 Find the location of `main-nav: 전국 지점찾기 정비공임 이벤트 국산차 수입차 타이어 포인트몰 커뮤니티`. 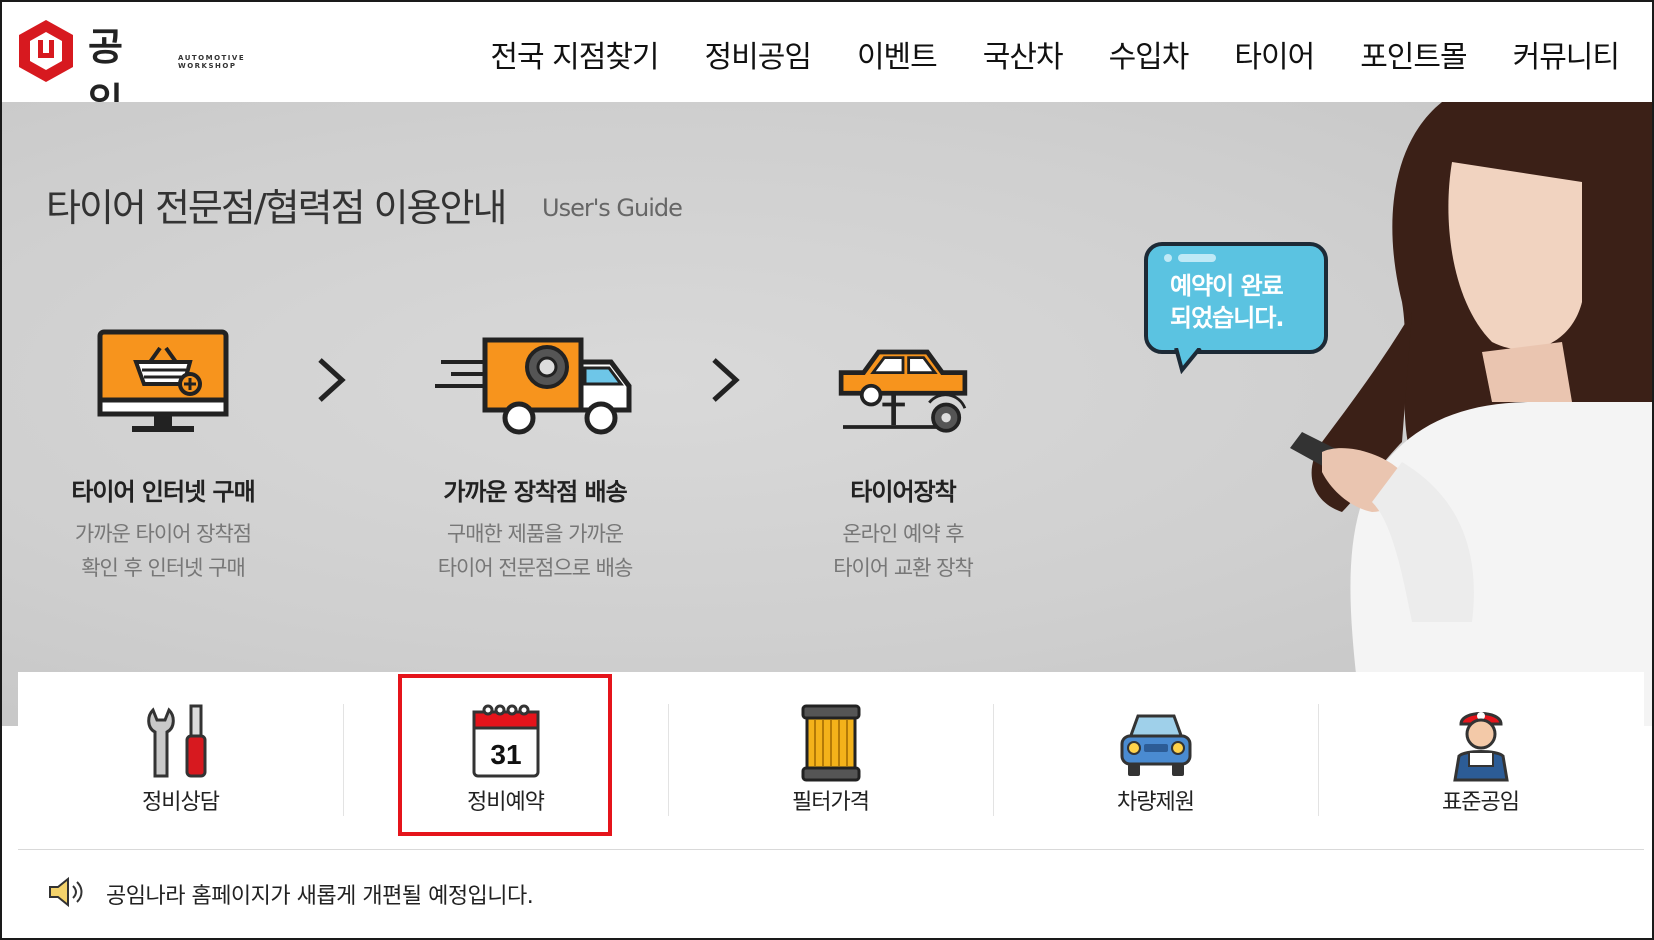

main-nav: 전국 지점찾기 정비공임 이벤트 국산차 수입차 타이어 포인트몰 커뮤니티 is located at coordinates (1054, 54).